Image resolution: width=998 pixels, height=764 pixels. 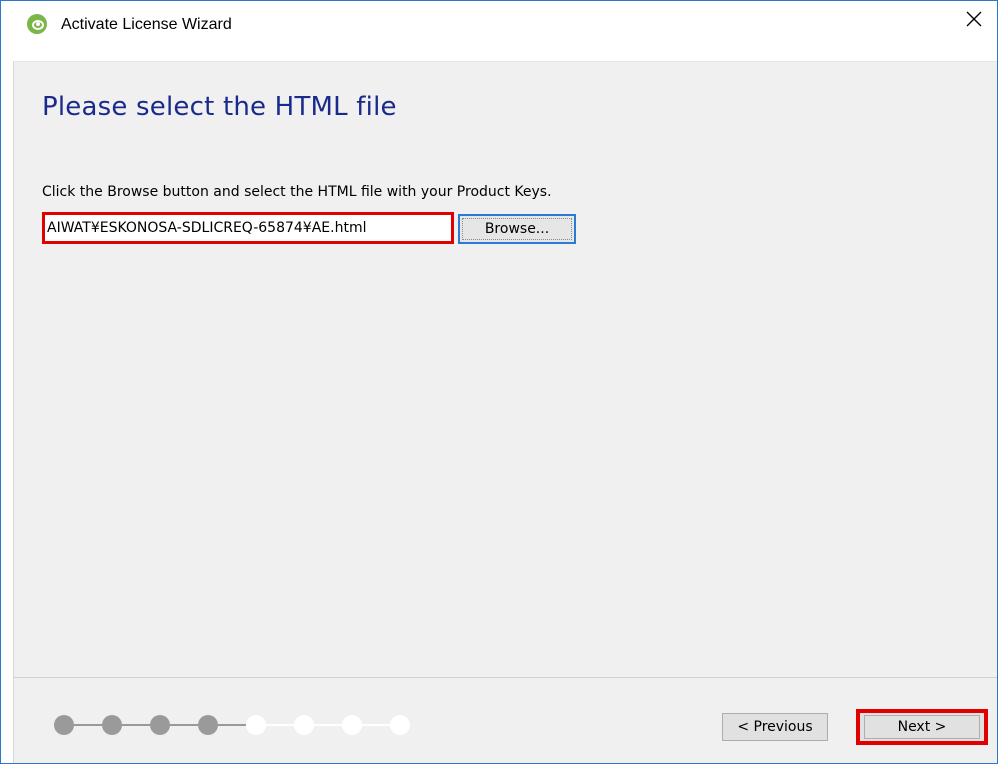 I want to click on next-button: Next >, so click(x=922, y=727).